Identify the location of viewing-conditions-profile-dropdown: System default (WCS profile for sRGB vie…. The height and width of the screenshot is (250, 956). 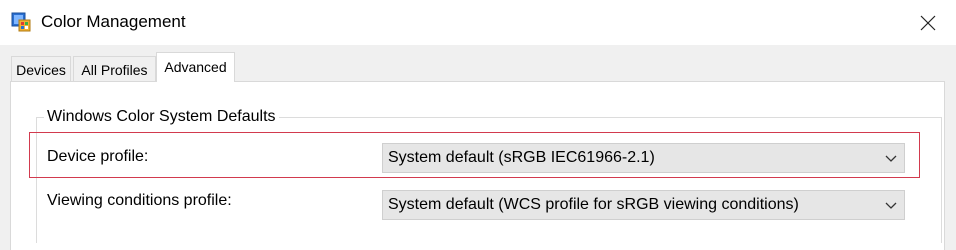
(643, 205).